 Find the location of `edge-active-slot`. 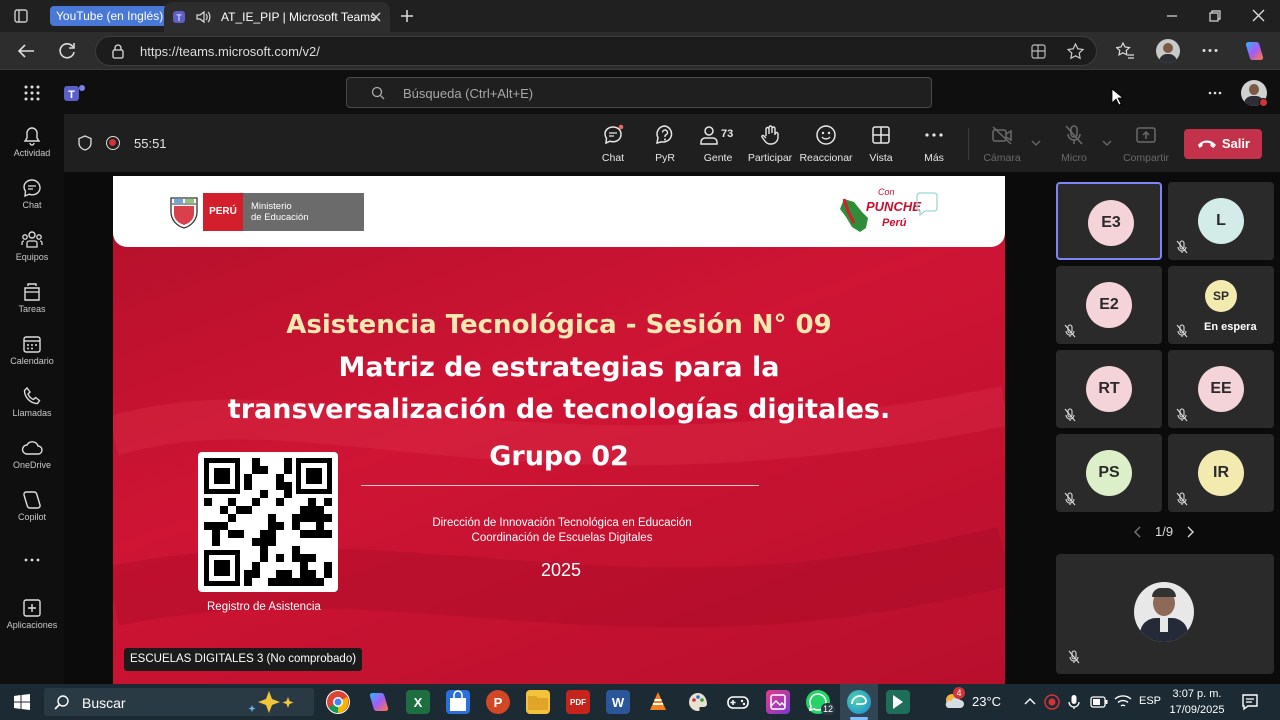

edge-active-slot is located at coordinates (859, 702).